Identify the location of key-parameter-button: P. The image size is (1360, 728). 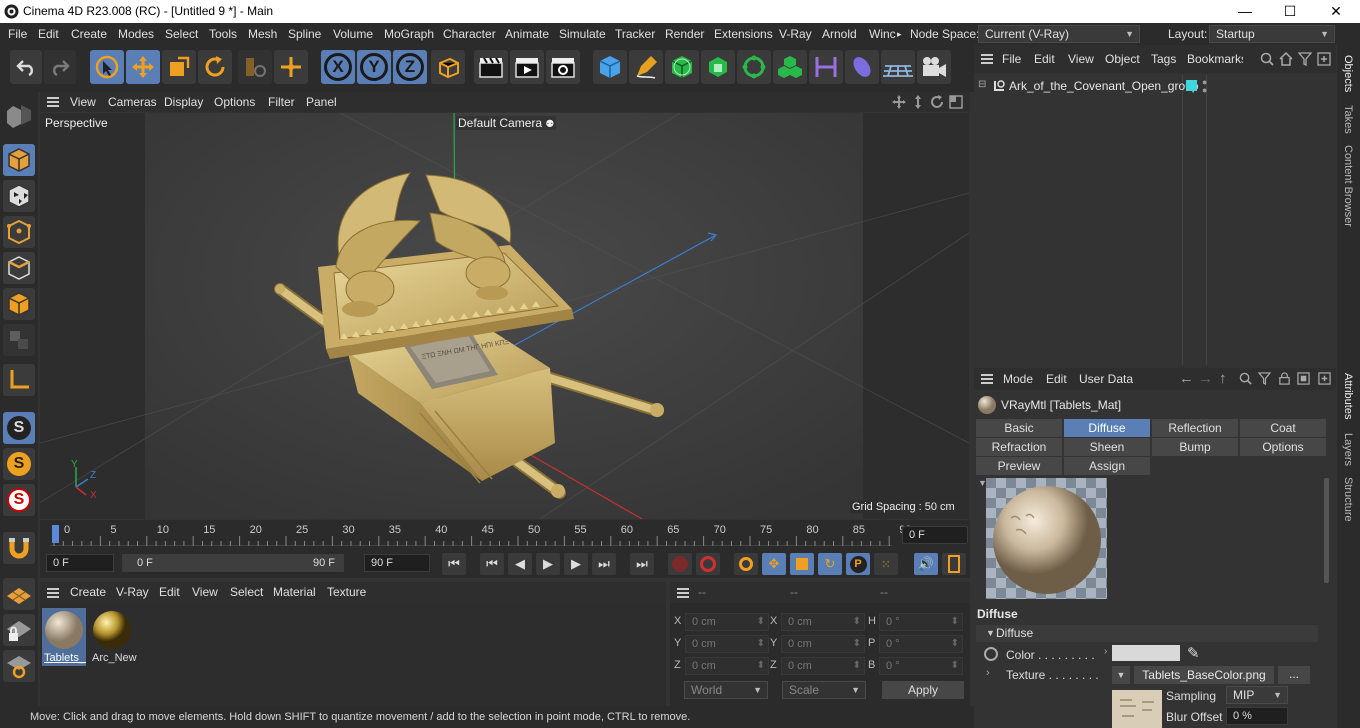
(858, 564).